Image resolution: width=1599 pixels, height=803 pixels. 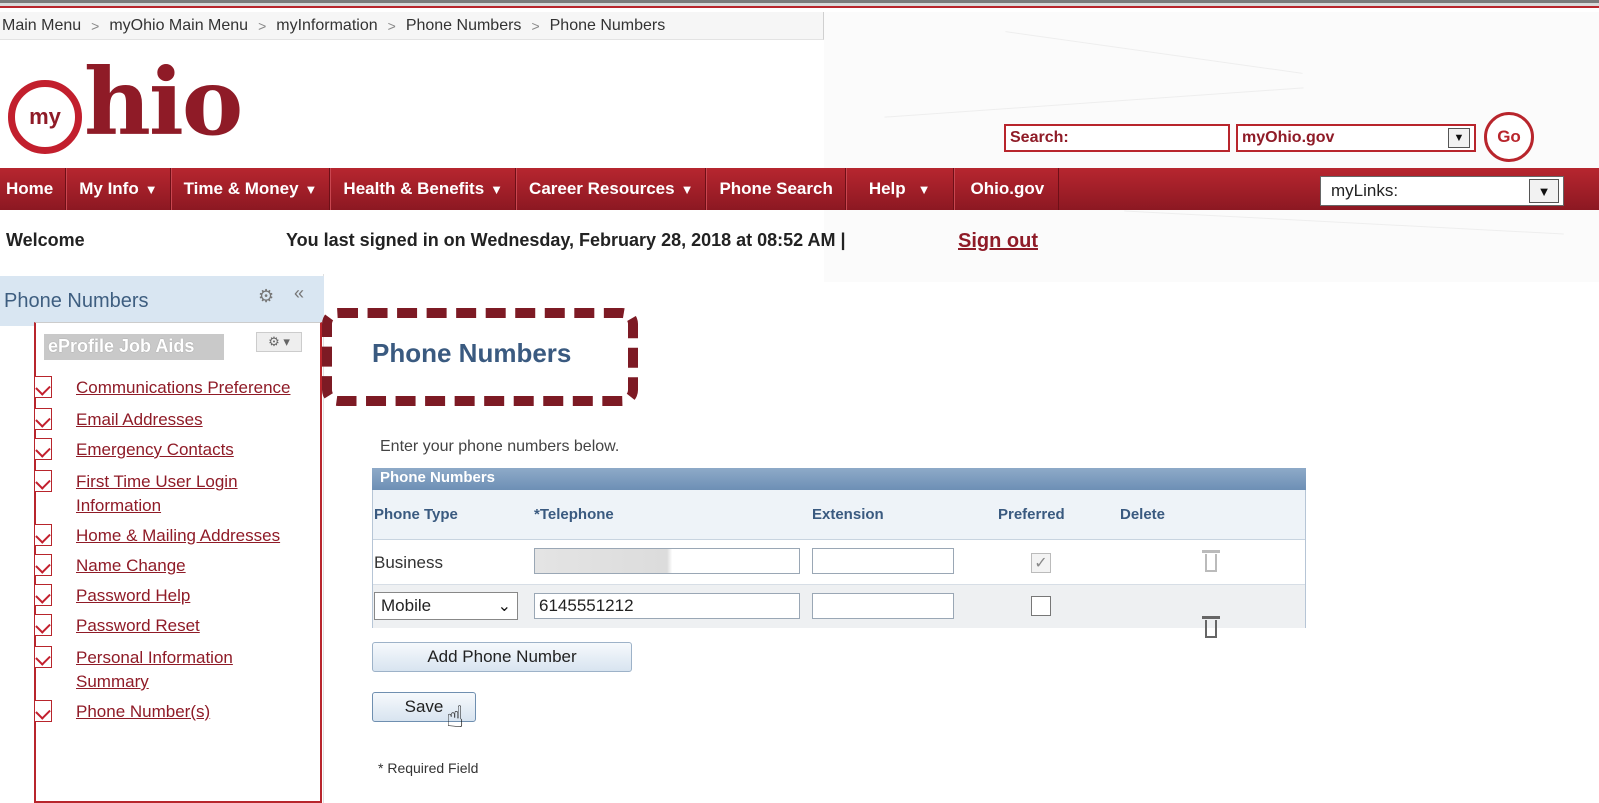 I want to click on breadcrumb-item-main-menu: Main Menu, so click(x=42, y=26).